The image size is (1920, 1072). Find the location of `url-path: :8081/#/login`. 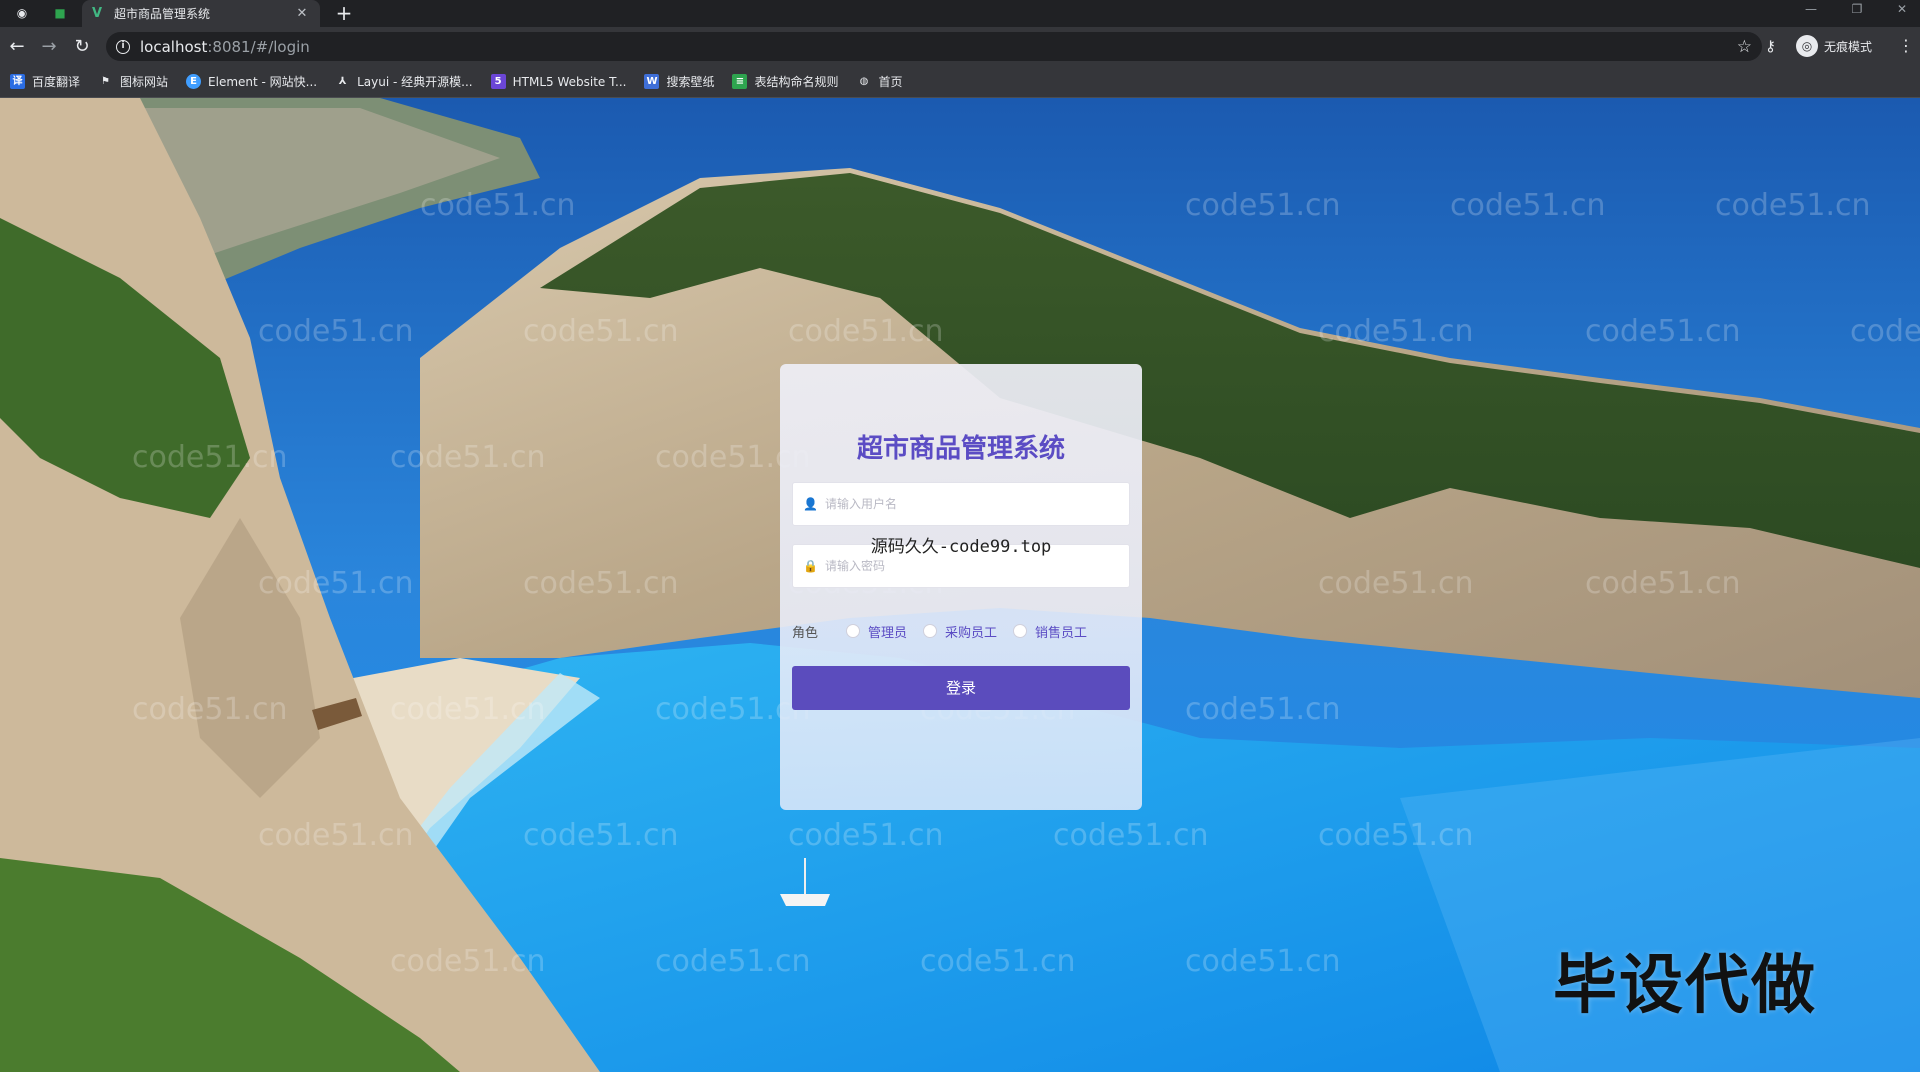

url-path: :8081/#/login is located at coordinates (258, 46).